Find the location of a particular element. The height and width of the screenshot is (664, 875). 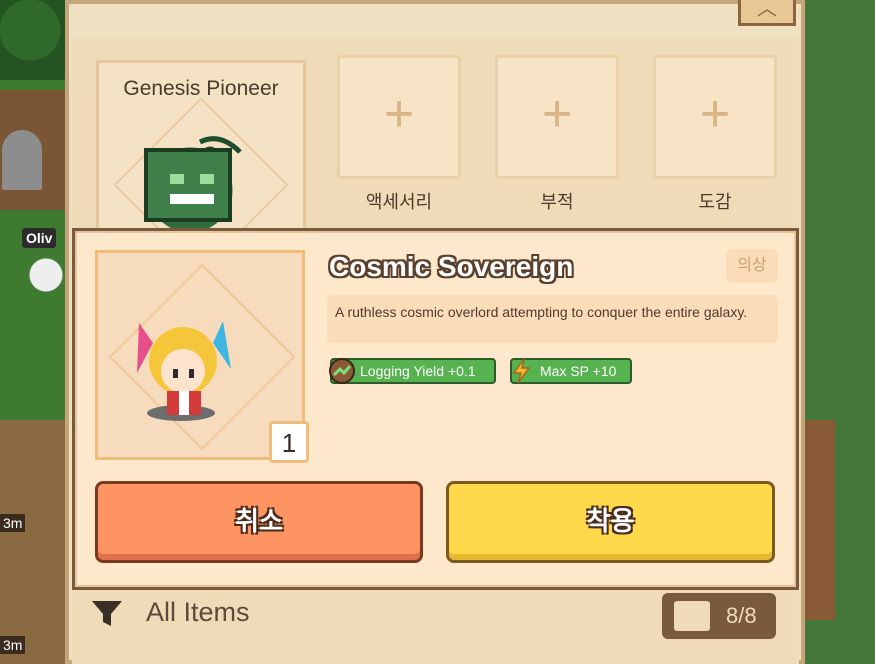

bakery-house is located at coordinates (35, 150).